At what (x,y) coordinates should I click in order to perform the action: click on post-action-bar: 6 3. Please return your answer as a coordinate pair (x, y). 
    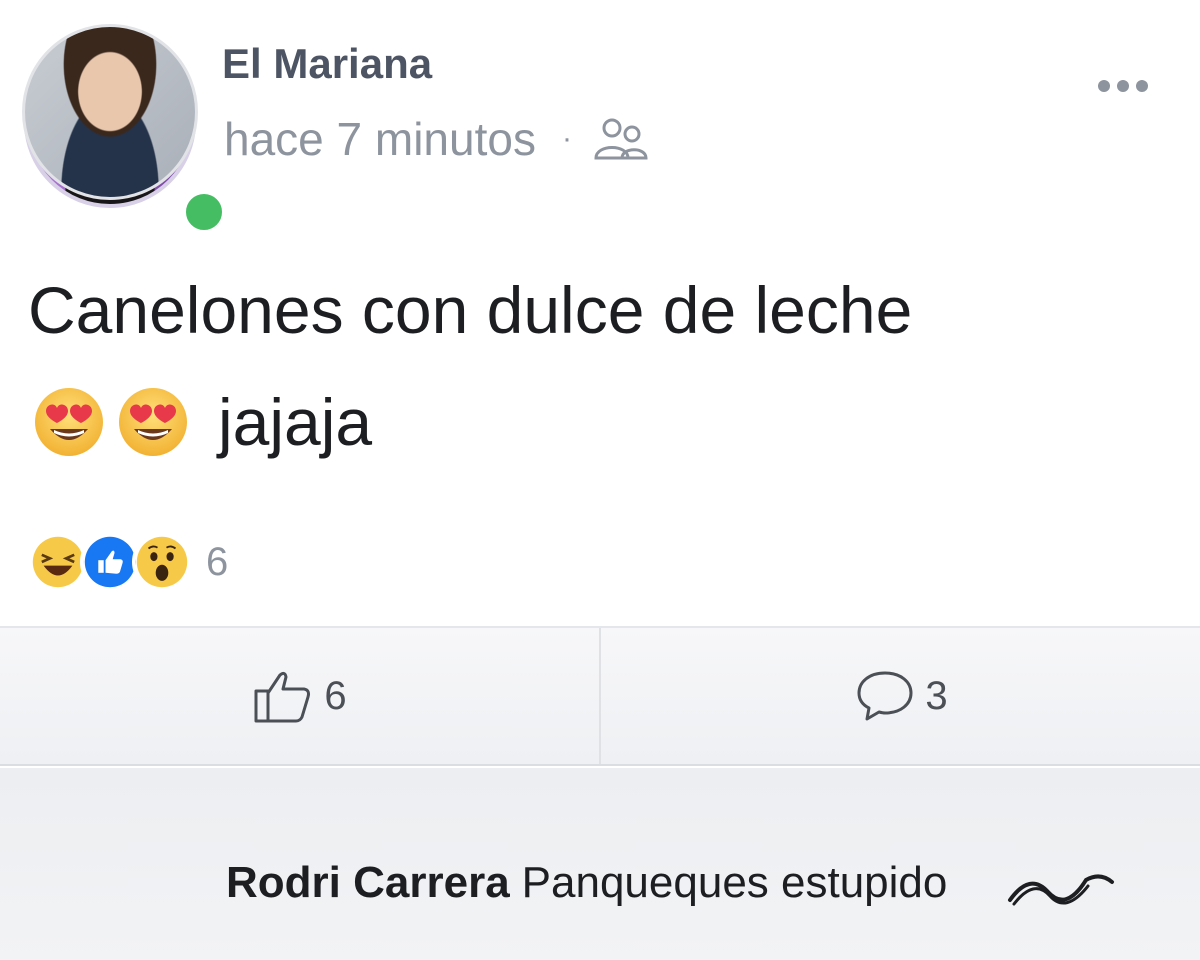
    Looking at the image, I should click on (600, 696).